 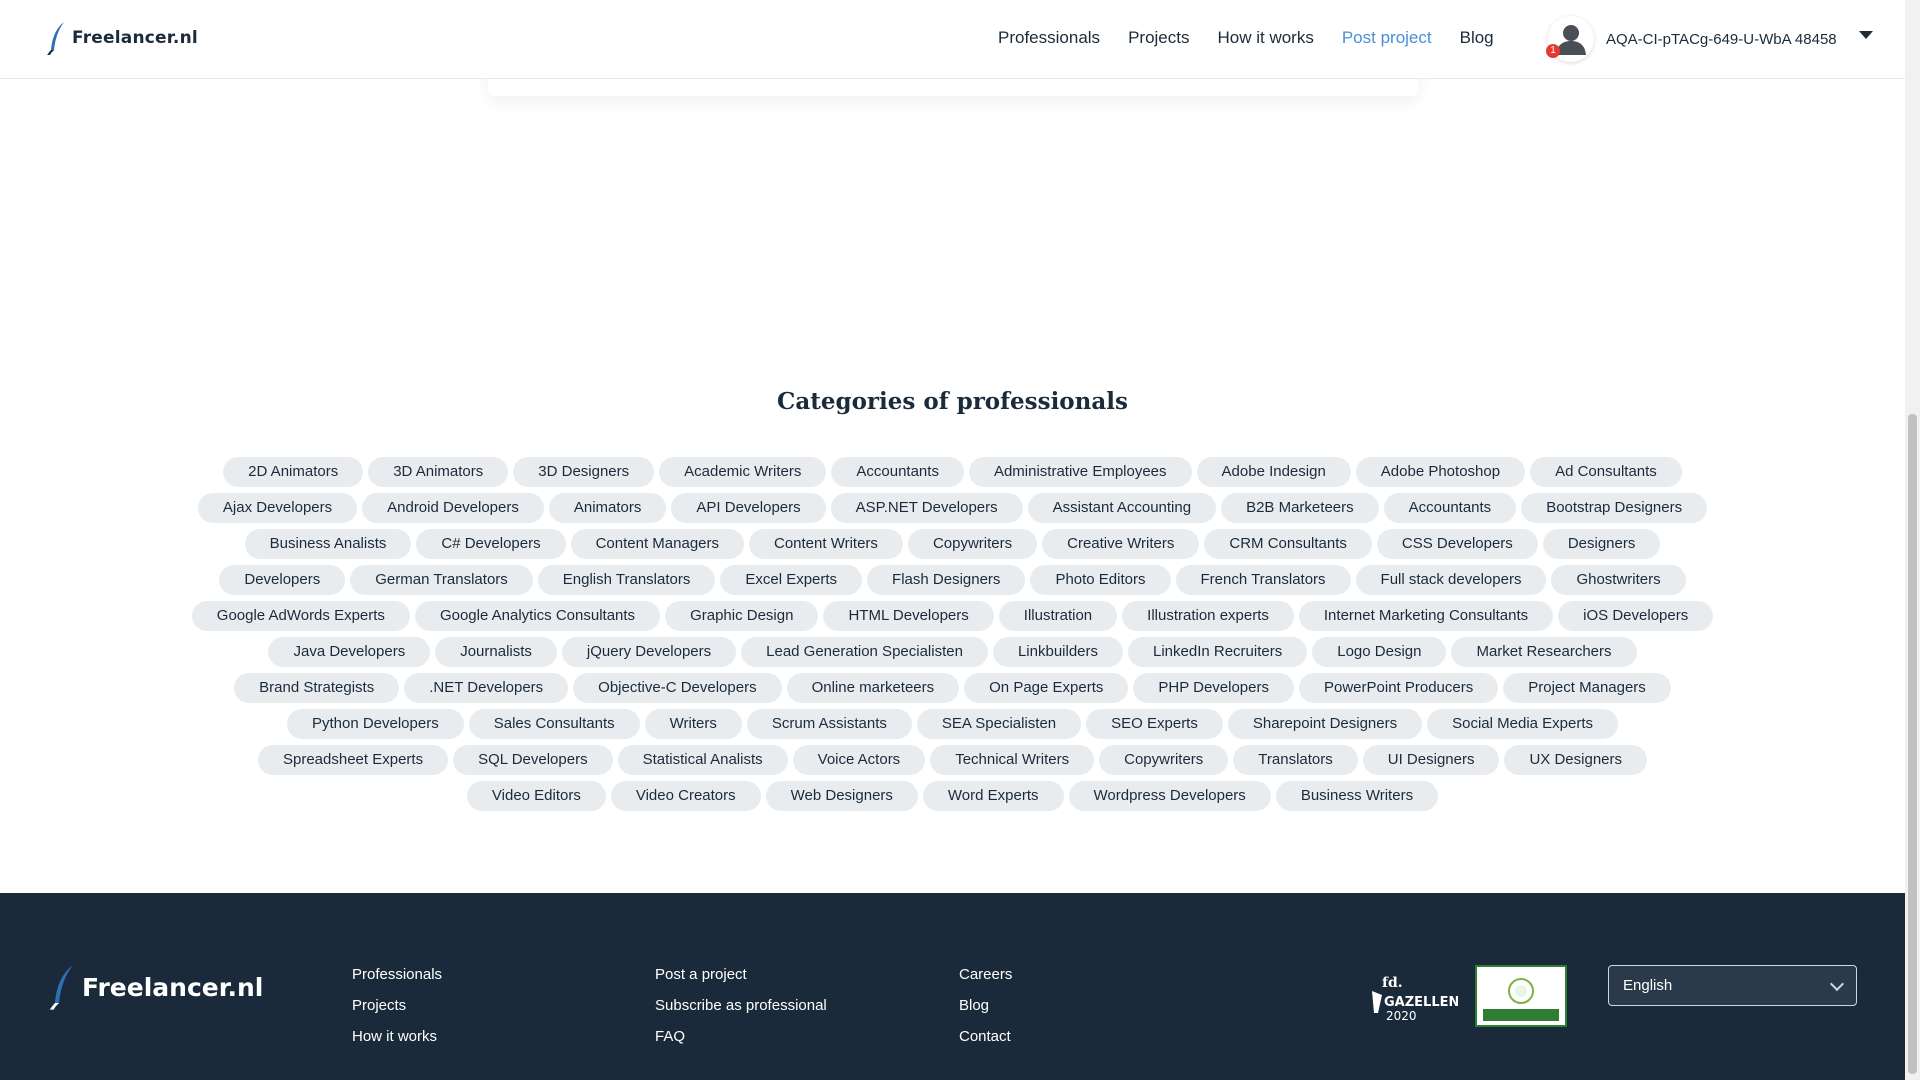 I want to click on category-chip: Graphic Design, so click(x=742, y=616).